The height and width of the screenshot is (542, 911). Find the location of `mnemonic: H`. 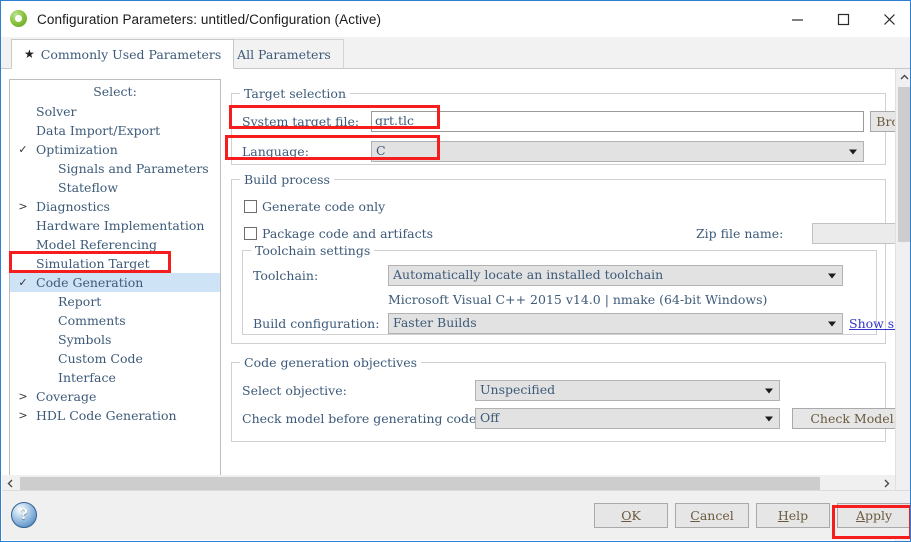

mnemonic: H is located at coordinates (783, 515).